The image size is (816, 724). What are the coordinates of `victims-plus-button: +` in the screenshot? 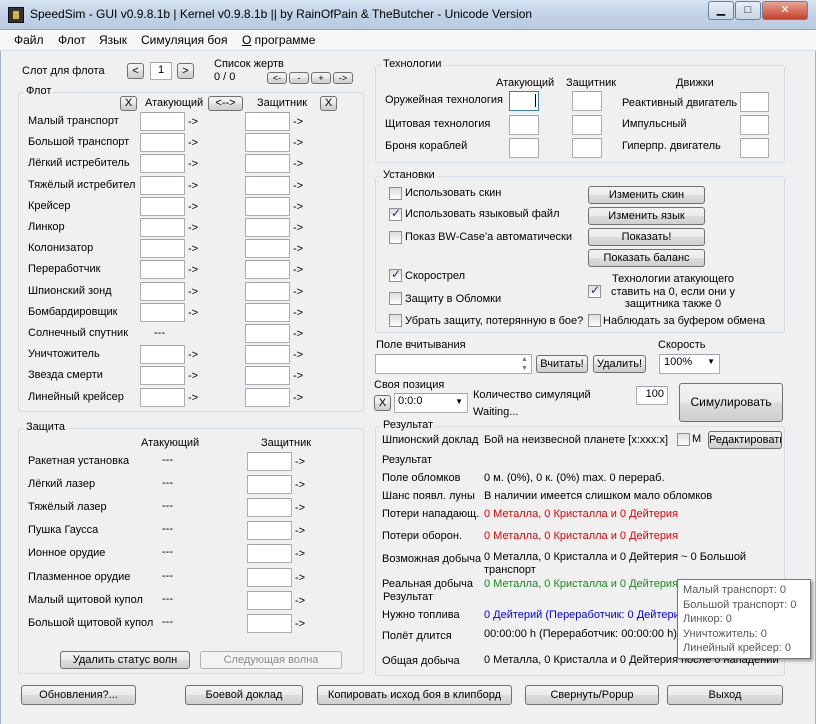 It's located at (321, 78).